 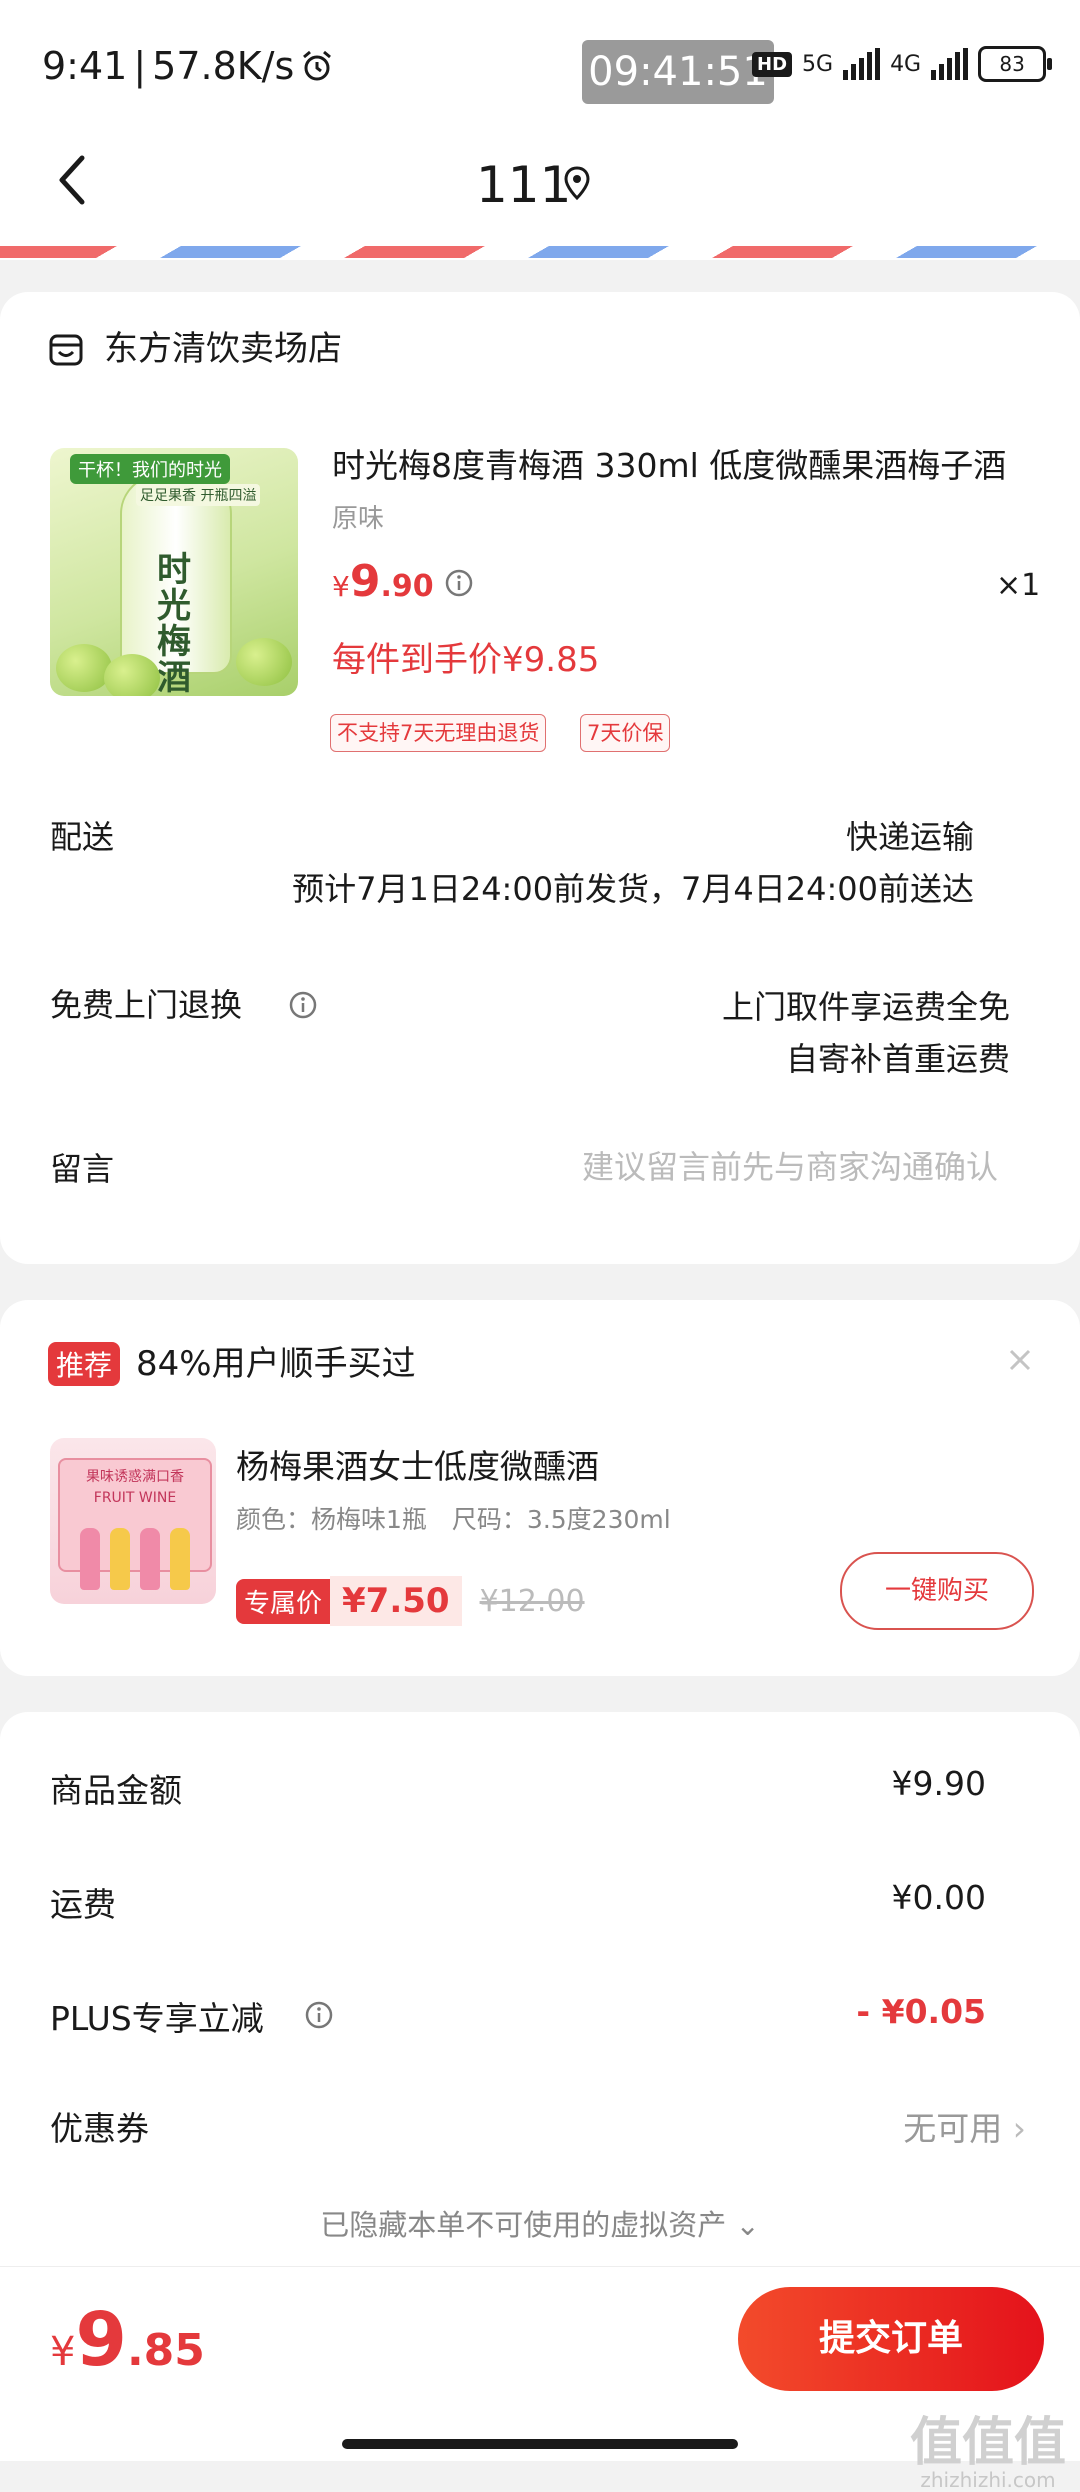 I want to click on coupon-value: 无可用, so click(x=953, y=2128).